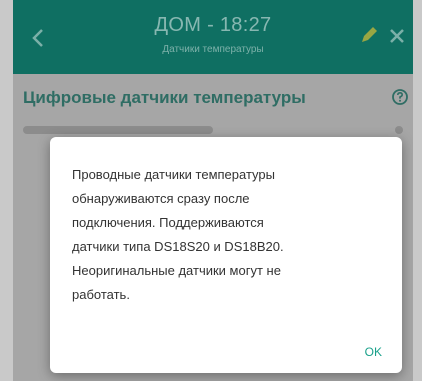 This screenshot has width=422, height=381. I want to click on close-button, so click(397, 36).